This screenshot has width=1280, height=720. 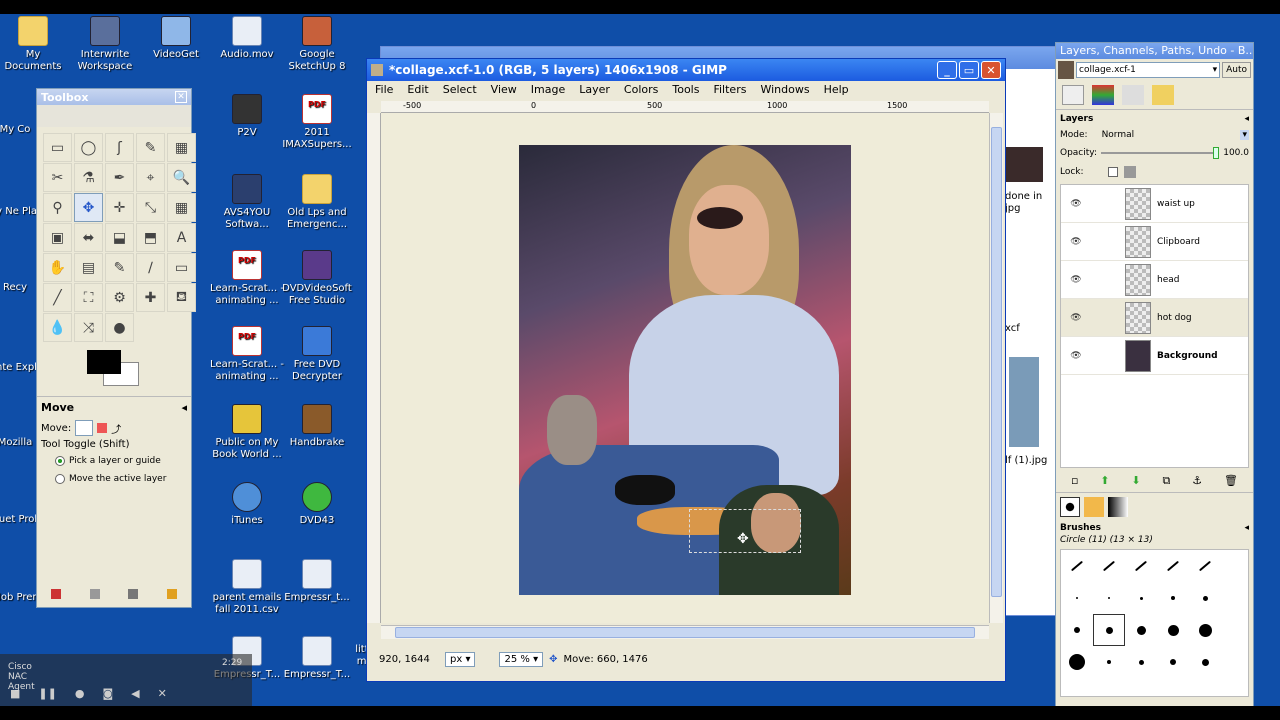 What do you see at coordinates (1154, 356) in the screenshot?
I see `layer-row: 👁 Background` at bounding box center [1154, 356].